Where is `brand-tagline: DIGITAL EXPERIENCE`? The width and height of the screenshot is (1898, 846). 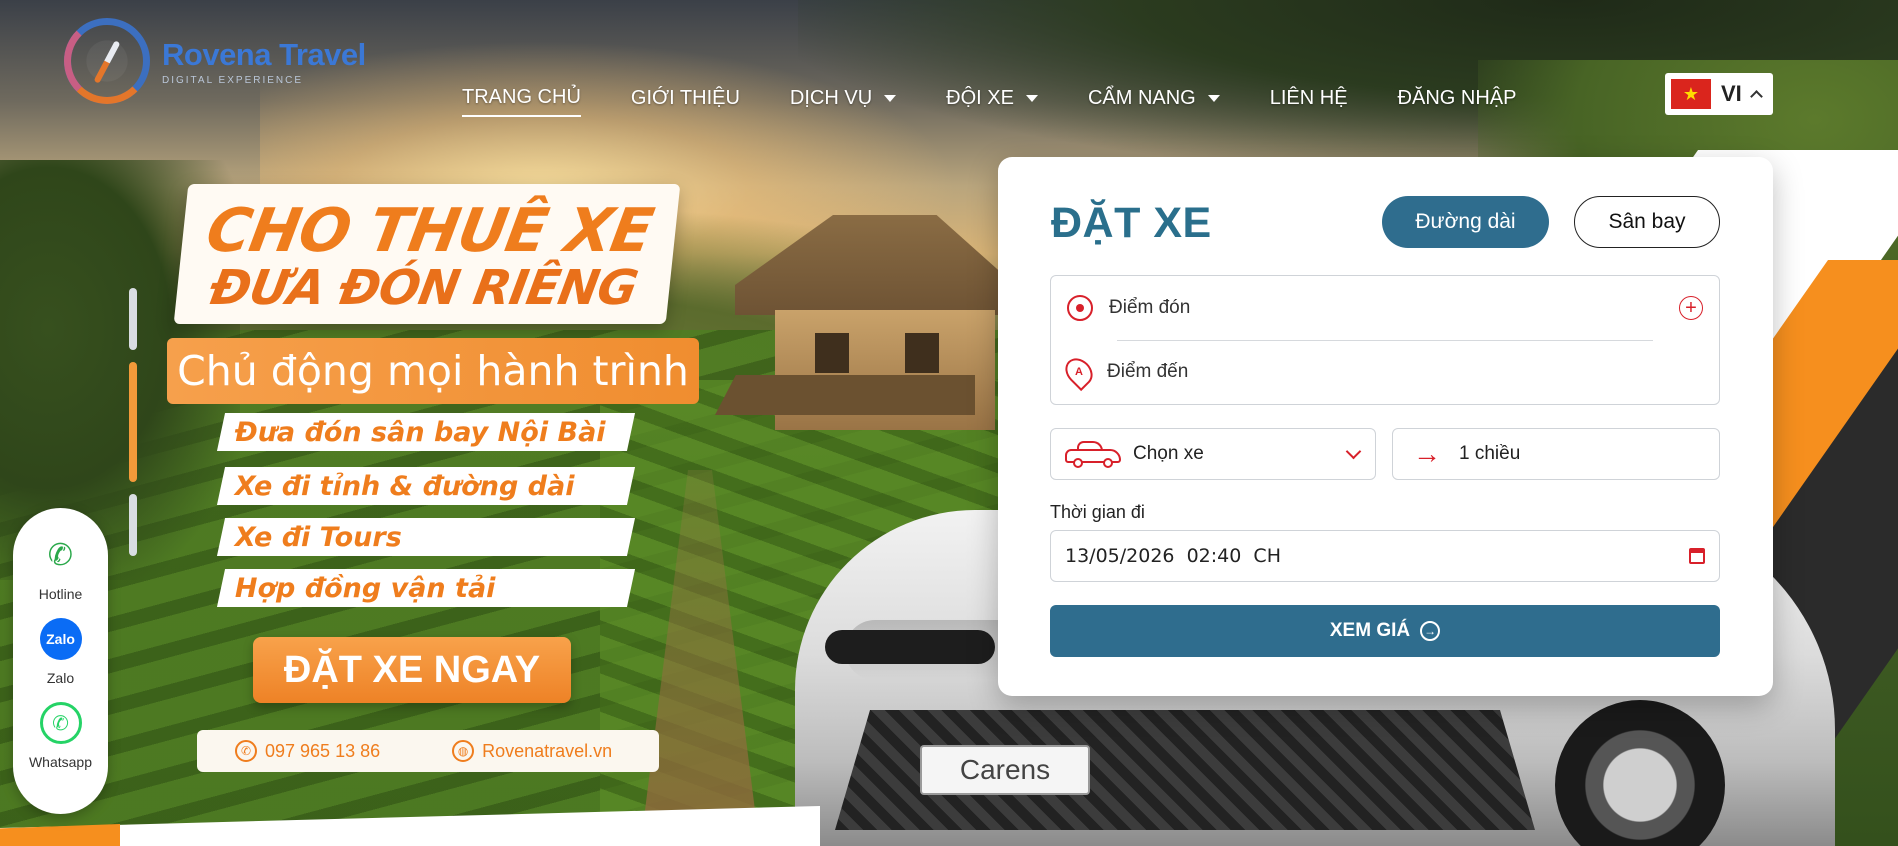 brand-tagline: DIGITAL EXPERIENCE is located at coordinates (233, 80).